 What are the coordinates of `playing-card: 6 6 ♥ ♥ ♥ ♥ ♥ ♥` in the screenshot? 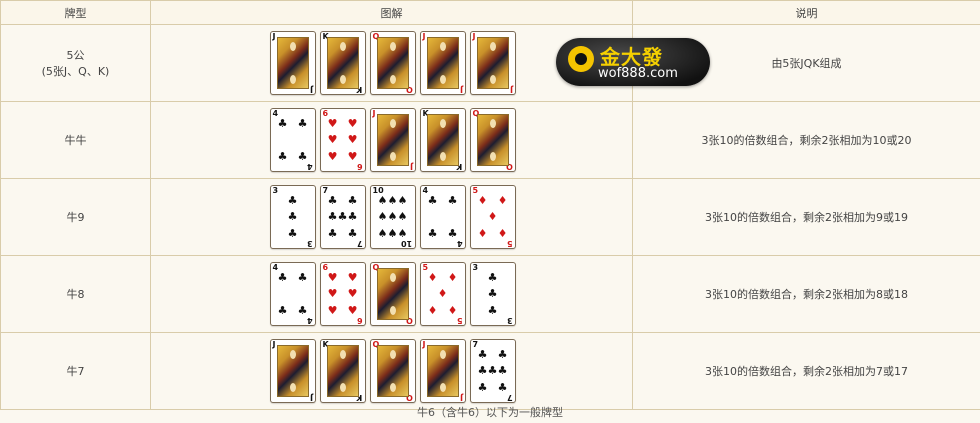 It's located at (342, 294).